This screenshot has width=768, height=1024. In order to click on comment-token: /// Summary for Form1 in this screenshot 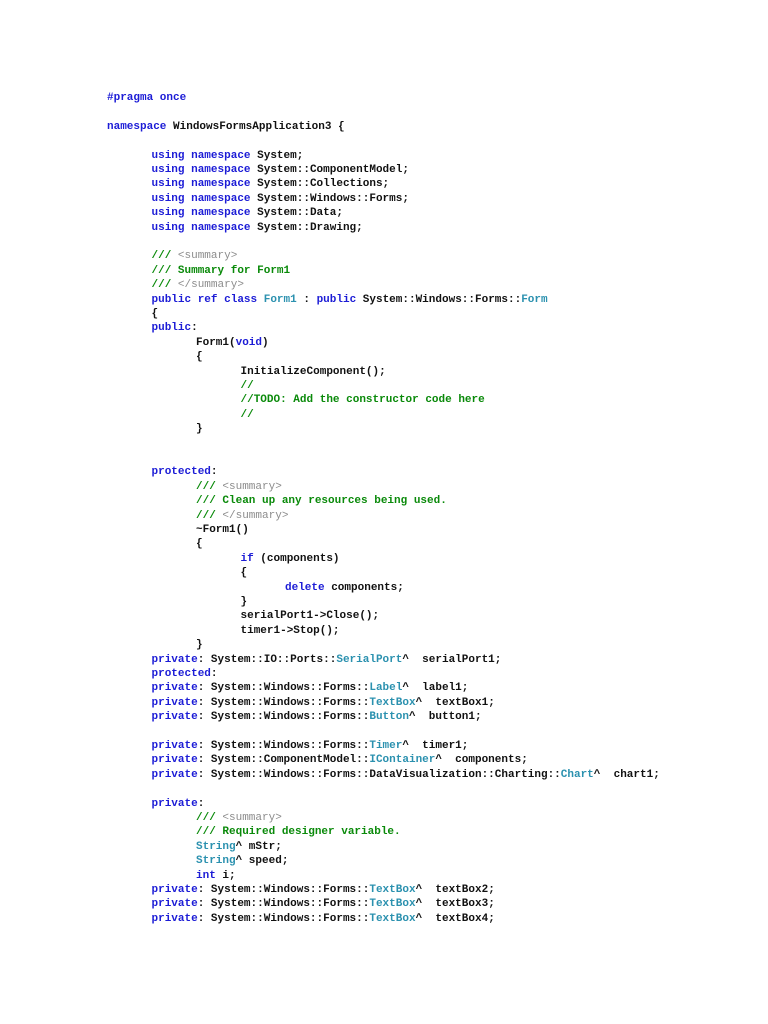, I will do `click(221, 270)`.